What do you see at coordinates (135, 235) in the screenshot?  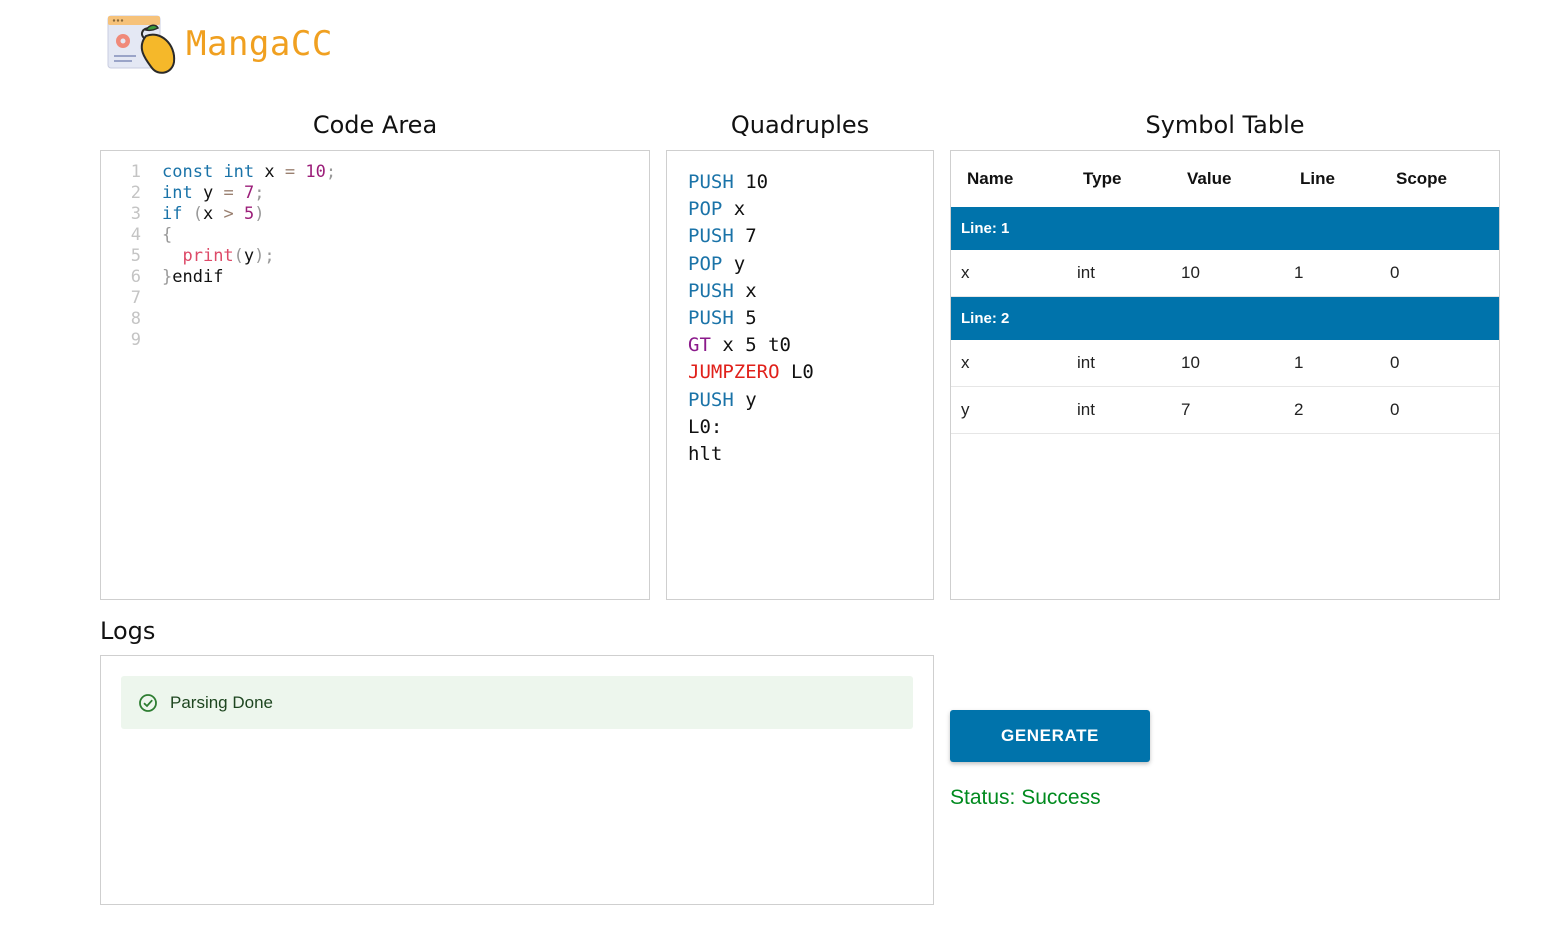 I see `line-number: 4` at bounding box center [135, 235].